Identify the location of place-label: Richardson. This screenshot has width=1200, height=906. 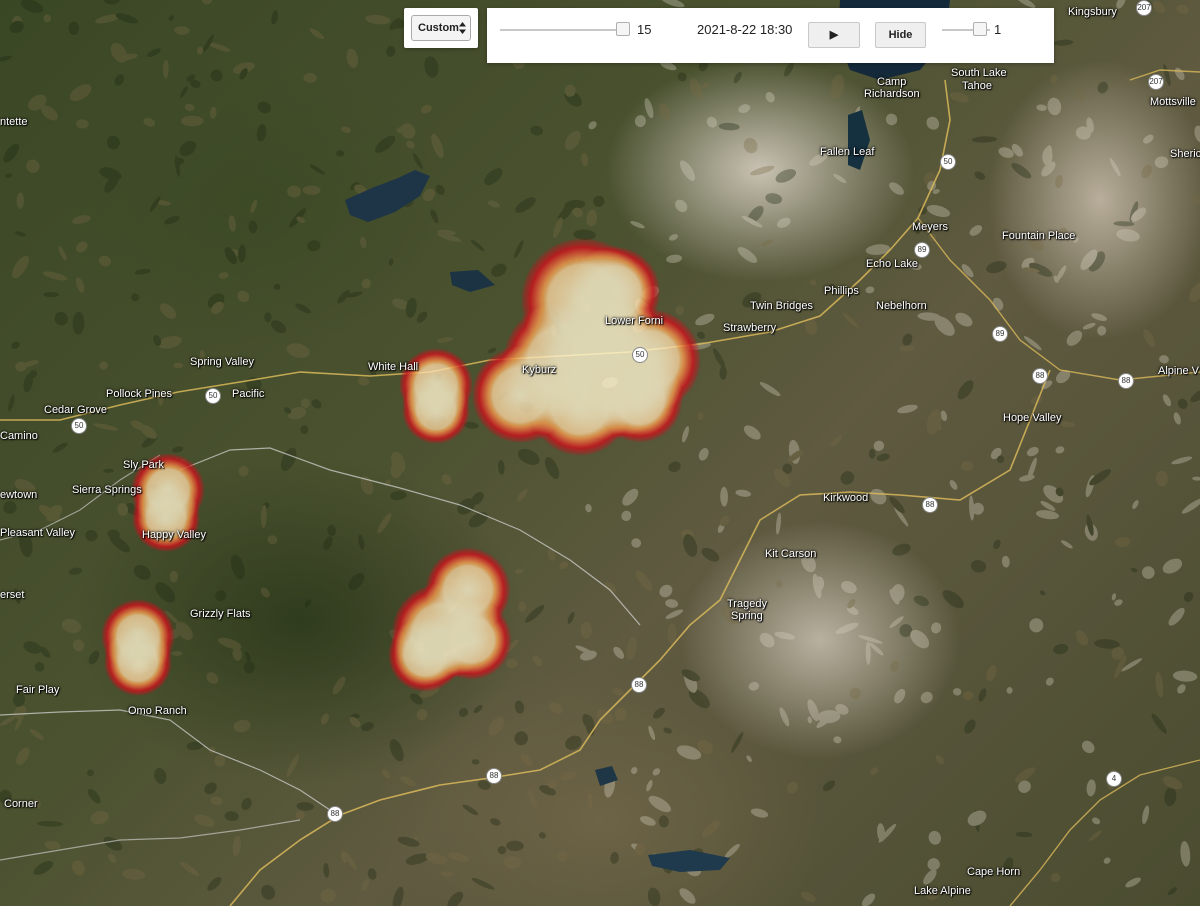
(892, 94).